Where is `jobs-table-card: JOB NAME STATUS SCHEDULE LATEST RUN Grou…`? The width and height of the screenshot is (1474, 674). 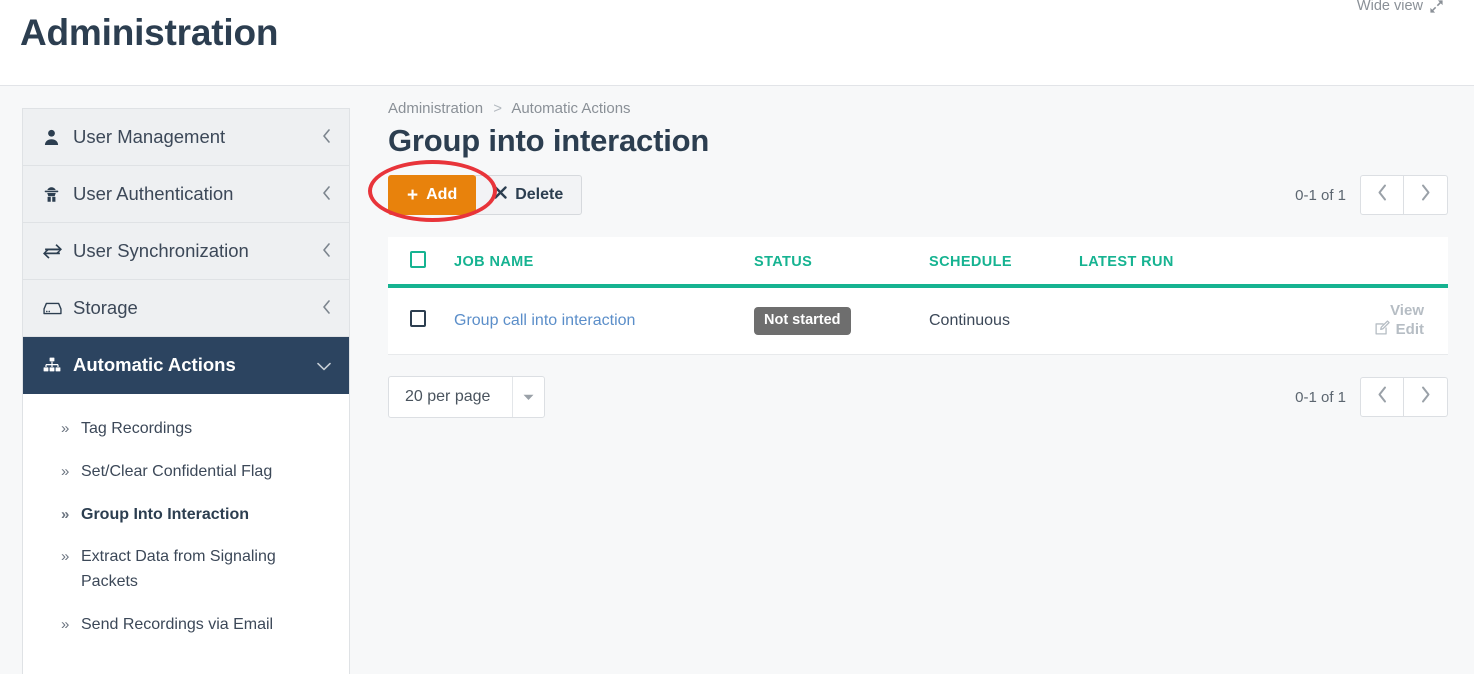
jobs-table-card: JOB NAME STATUS SCHEDULE LATEST RUN Grou… is located at coordinates (918, 296).